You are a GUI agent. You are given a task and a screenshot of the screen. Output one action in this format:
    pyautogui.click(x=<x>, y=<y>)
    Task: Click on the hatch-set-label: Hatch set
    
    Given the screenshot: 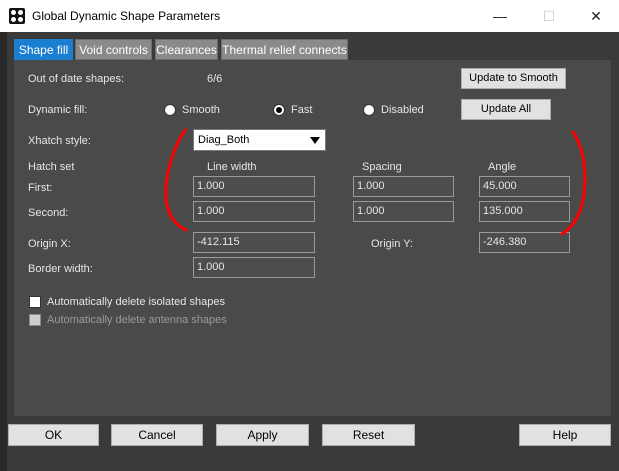 What is the action you would take?
    pyautogui.click(x=51, y=167)
    